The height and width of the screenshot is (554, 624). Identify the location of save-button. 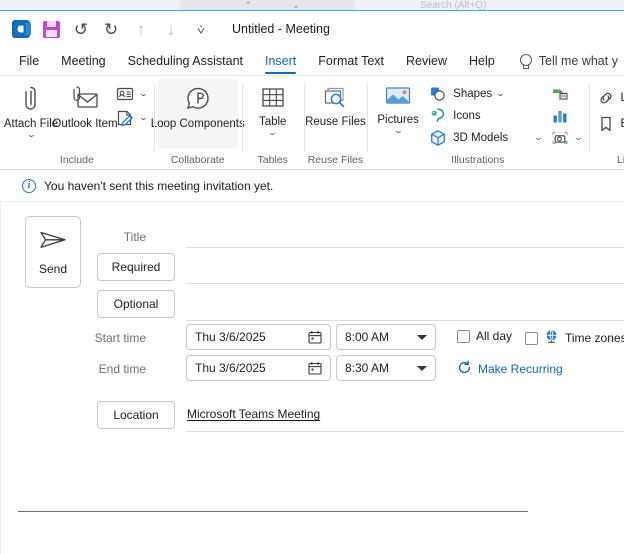
(51, 29).